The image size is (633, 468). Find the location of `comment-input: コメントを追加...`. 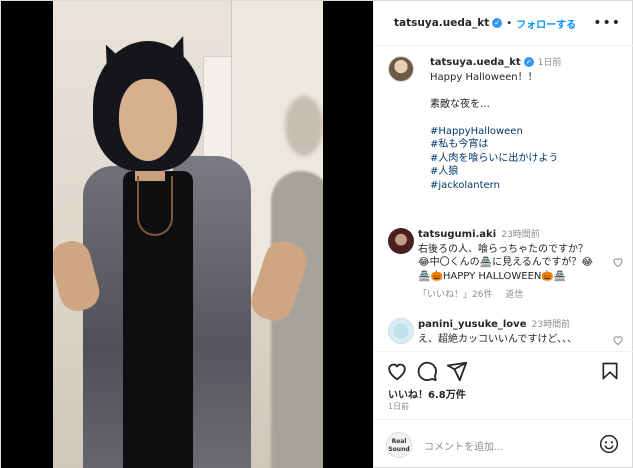

comment-input: コメントを追加... is located at coordinates (464, 445).